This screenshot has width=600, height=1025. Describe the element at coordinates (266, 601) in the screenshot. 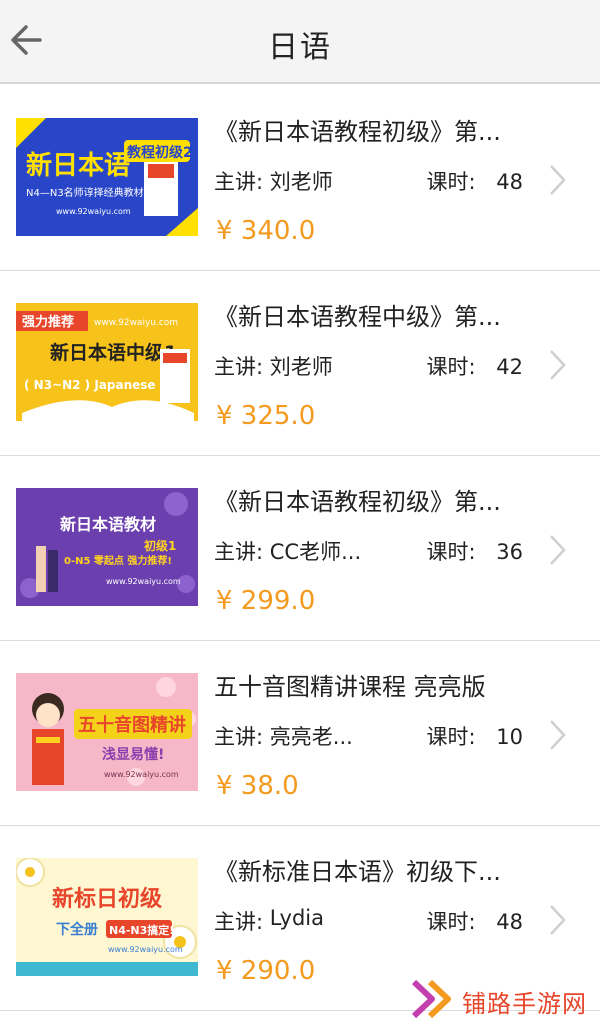

I see `course-price: ¥ 299.0` at that location.